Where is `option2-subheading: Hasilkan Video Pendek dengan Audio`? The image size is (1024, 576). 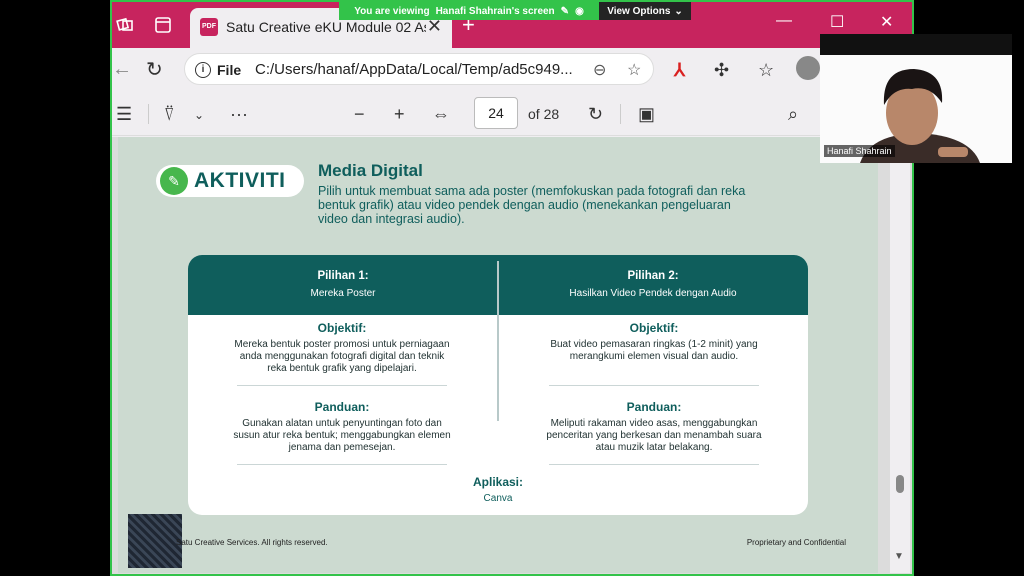 option2-subheading: Hasilkan Video Pendek dengan Audio is located at coordinates (653, 293).